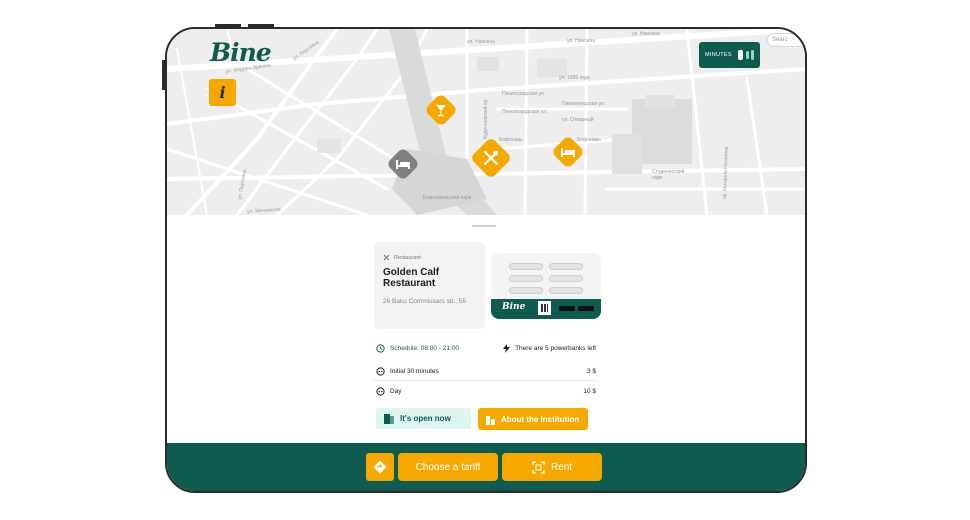  What do you see at coordinates (486, 118) in the screenshot?
I see `street-label: Будённовский пр.` at bounding box center [486, 118].